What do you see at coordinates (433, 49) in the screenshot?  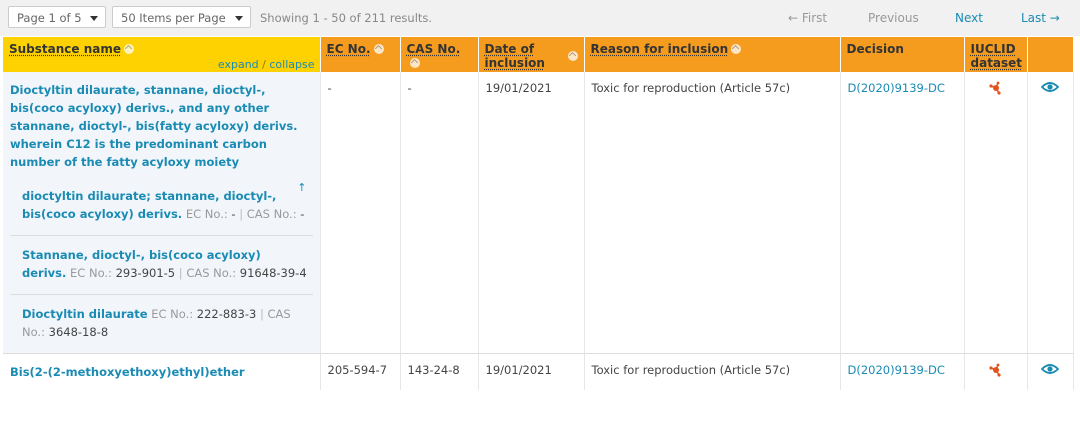 I see `cas-number-label: CAS No.` at bounding box center [433, 49].